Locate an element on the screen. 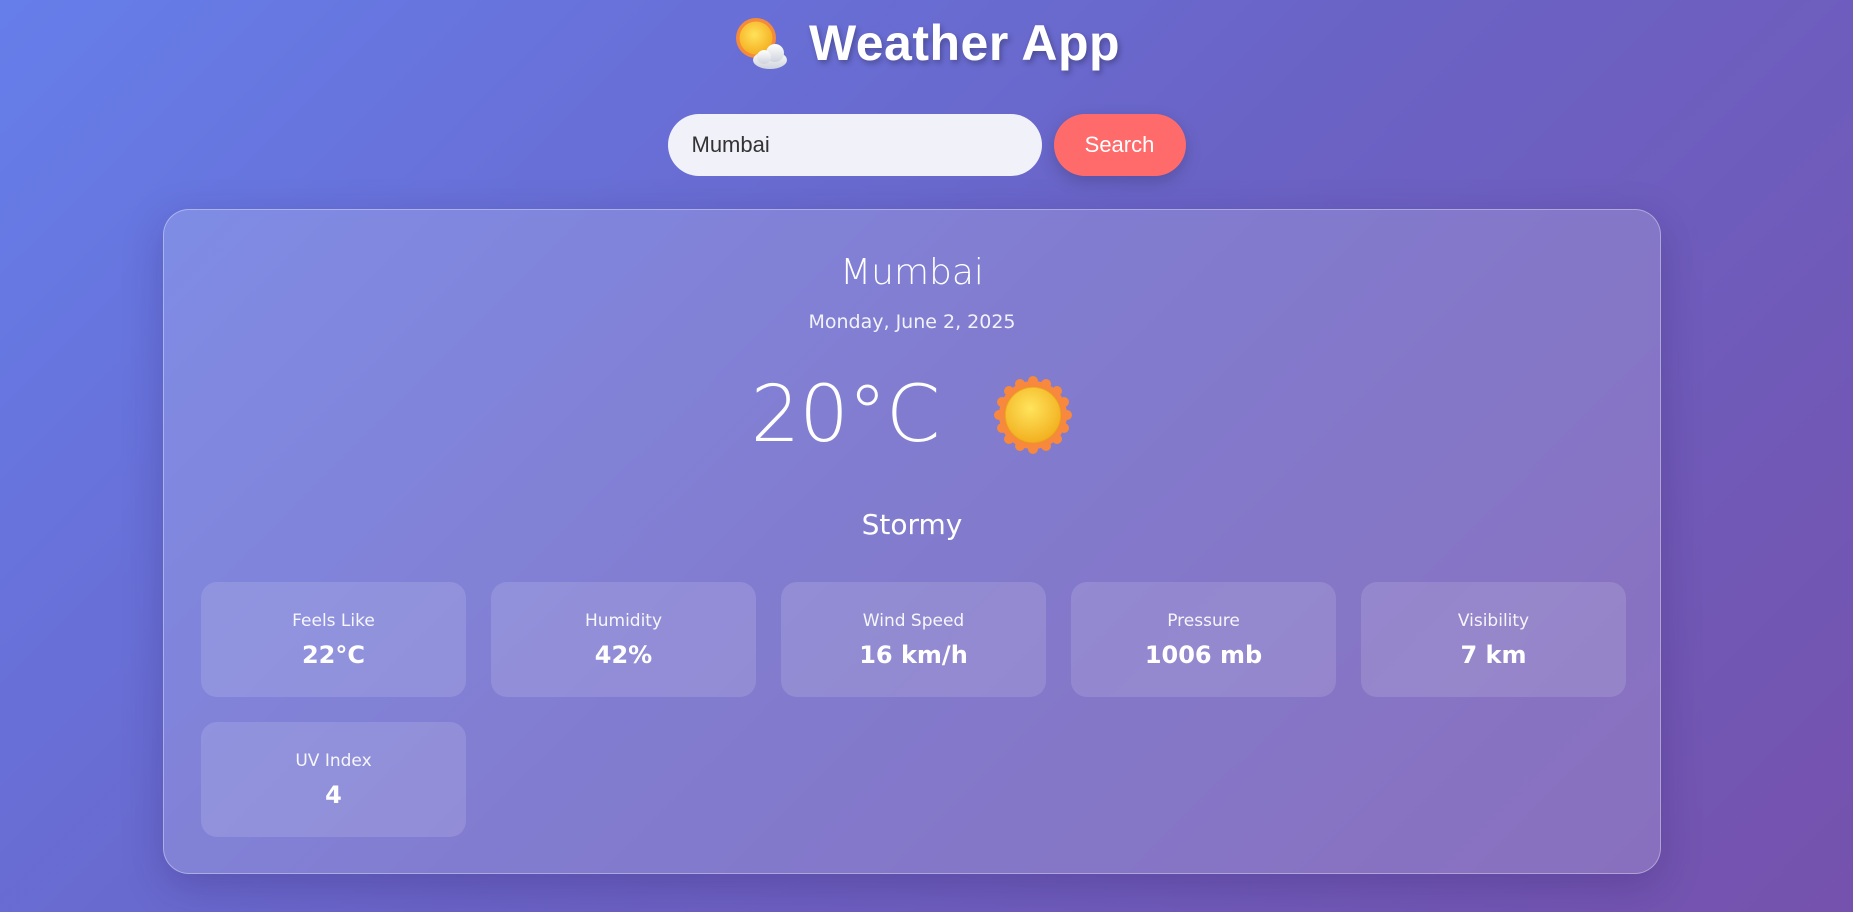 The width and height of the screenshot is (1853, 912). stat-label: Humidity is located at coordinates (623, 620).